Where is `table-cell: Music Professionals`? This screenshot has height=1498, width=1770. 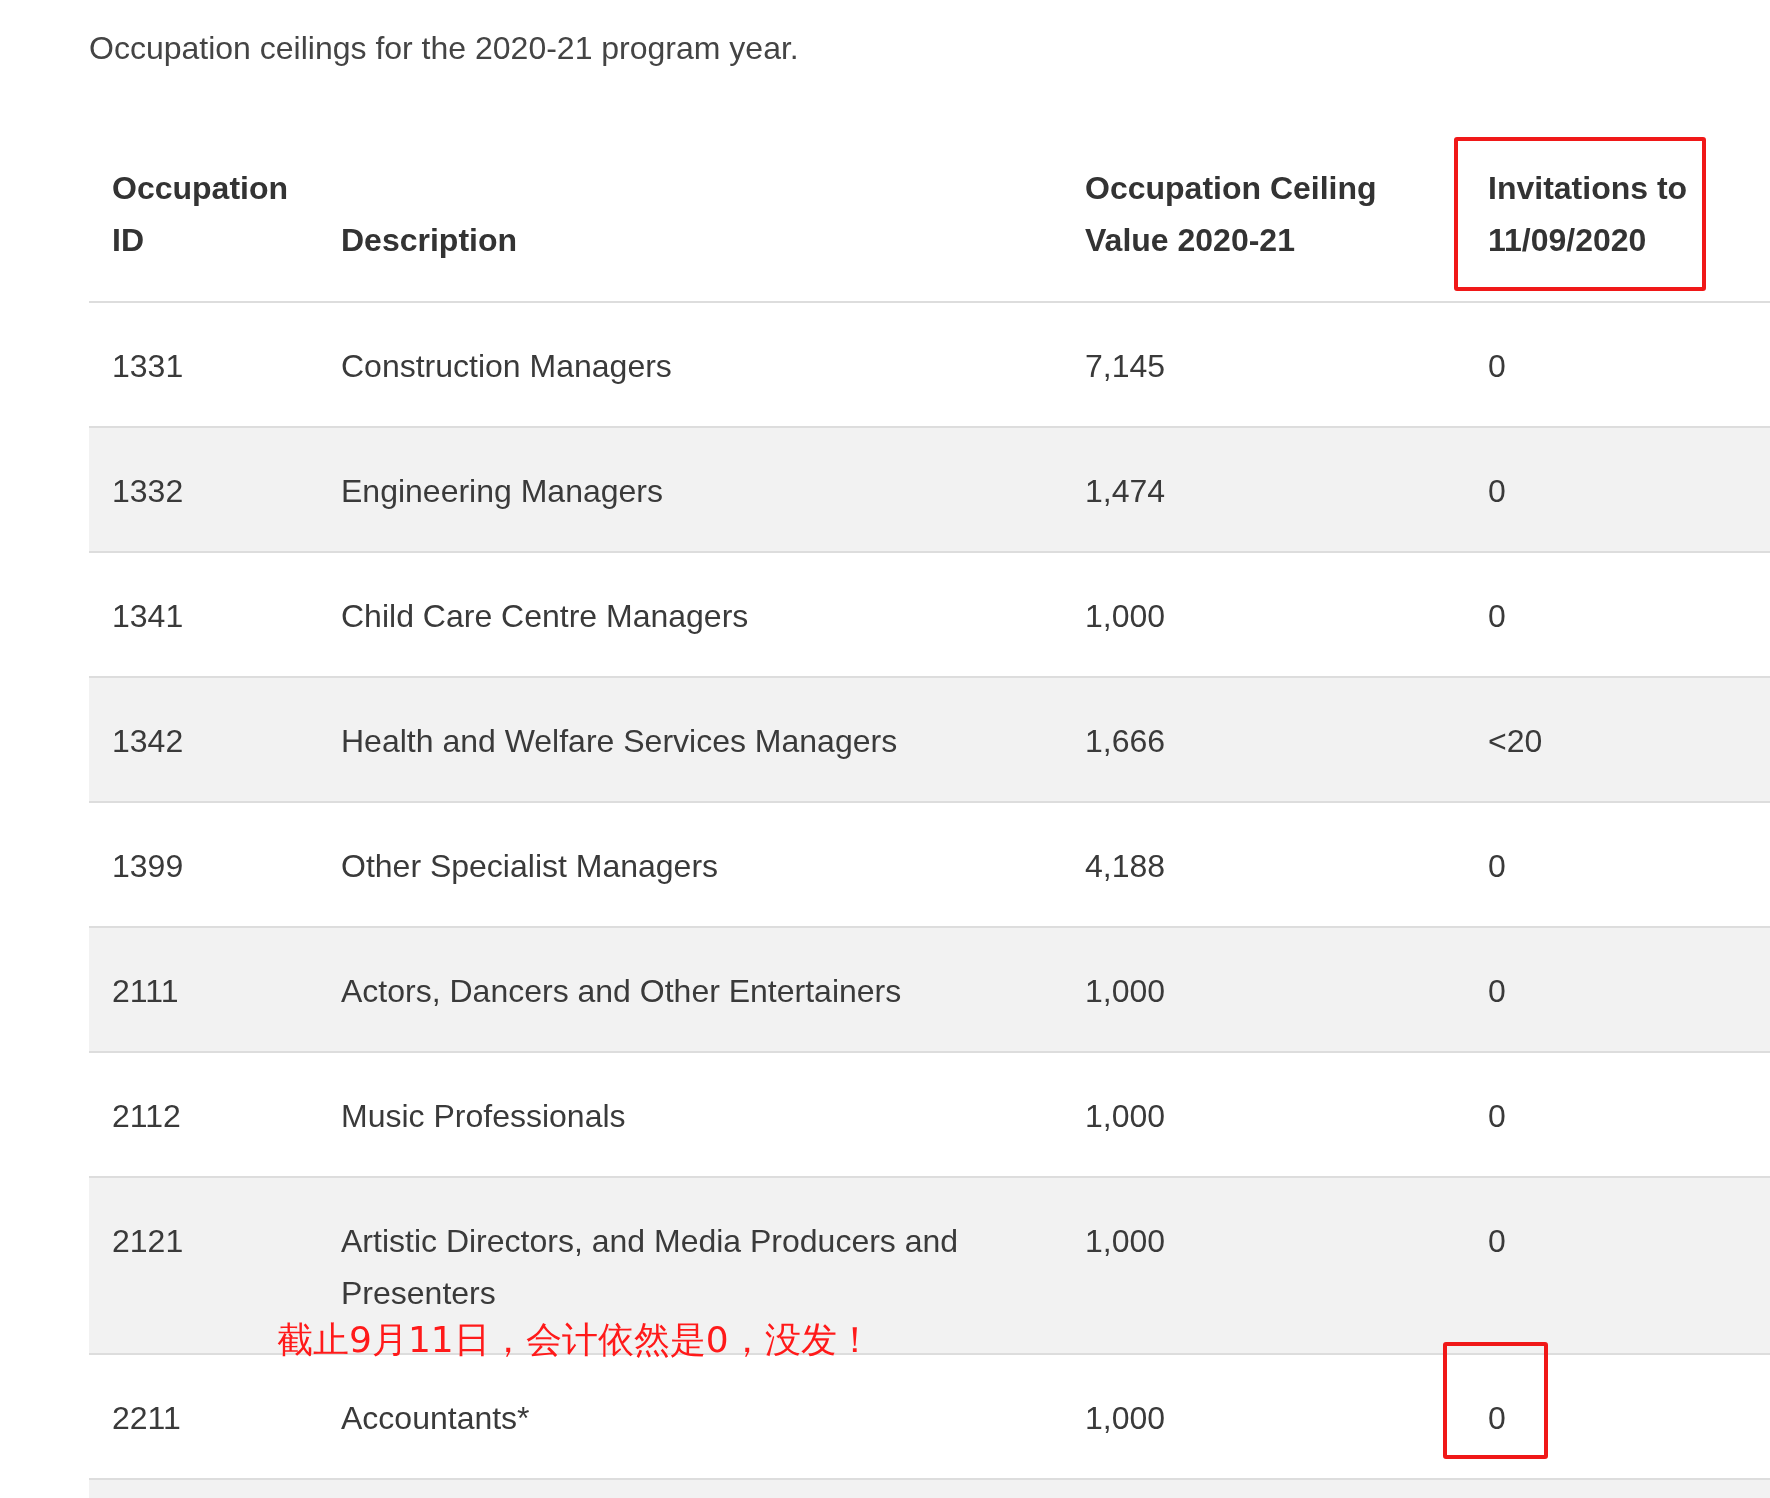
table-cell: Music Professionals is located at coordinates (483, 1116).